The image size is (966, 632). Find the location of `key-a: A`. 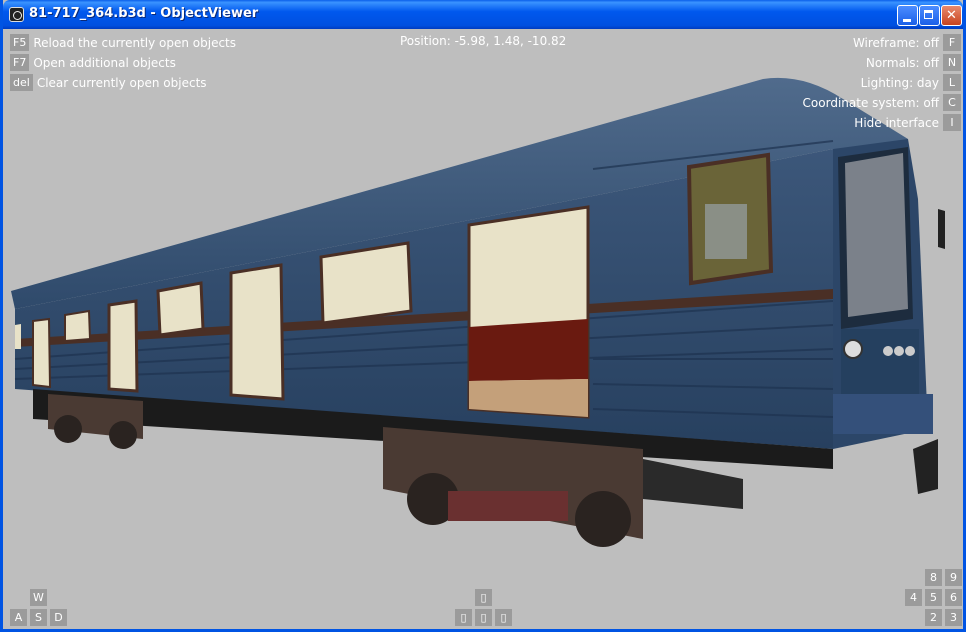

key-a: A is located at coordinates (18, 617).